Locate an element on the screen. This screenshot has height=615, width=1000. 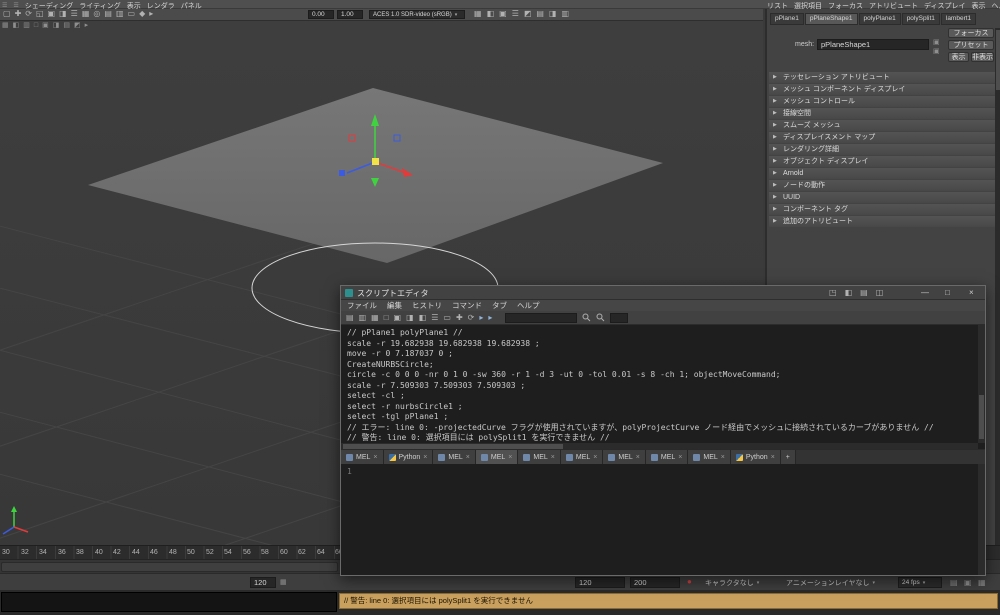
ae-section-arnold: ▶ Arnold is located at coordinates (883, 173).